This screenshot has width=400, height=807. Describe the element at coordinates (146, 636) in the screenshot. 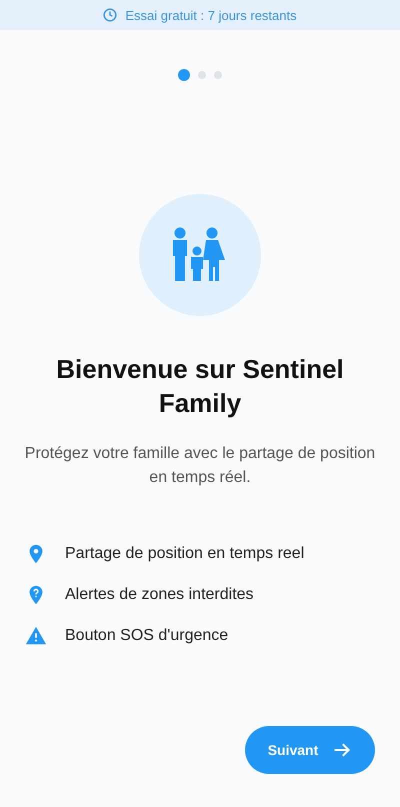

I see `feature-label: Bouton SOS d'urgence` at that location.